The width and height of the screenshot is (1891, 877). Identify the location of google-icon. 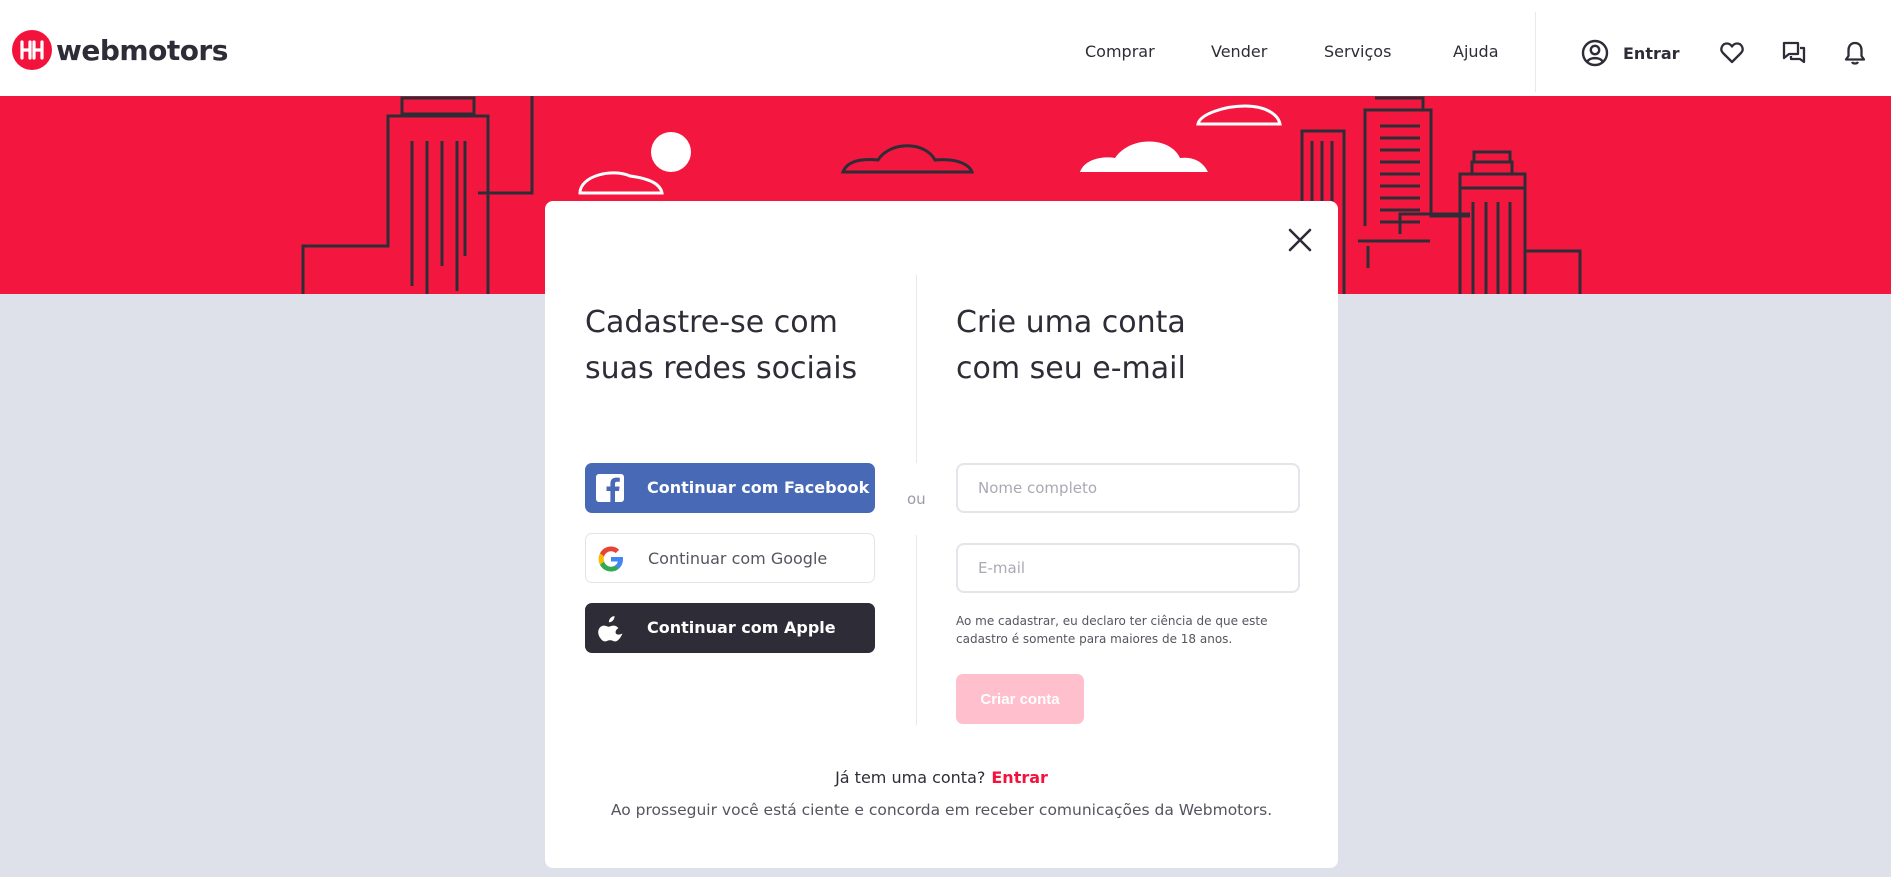
(611, 559).